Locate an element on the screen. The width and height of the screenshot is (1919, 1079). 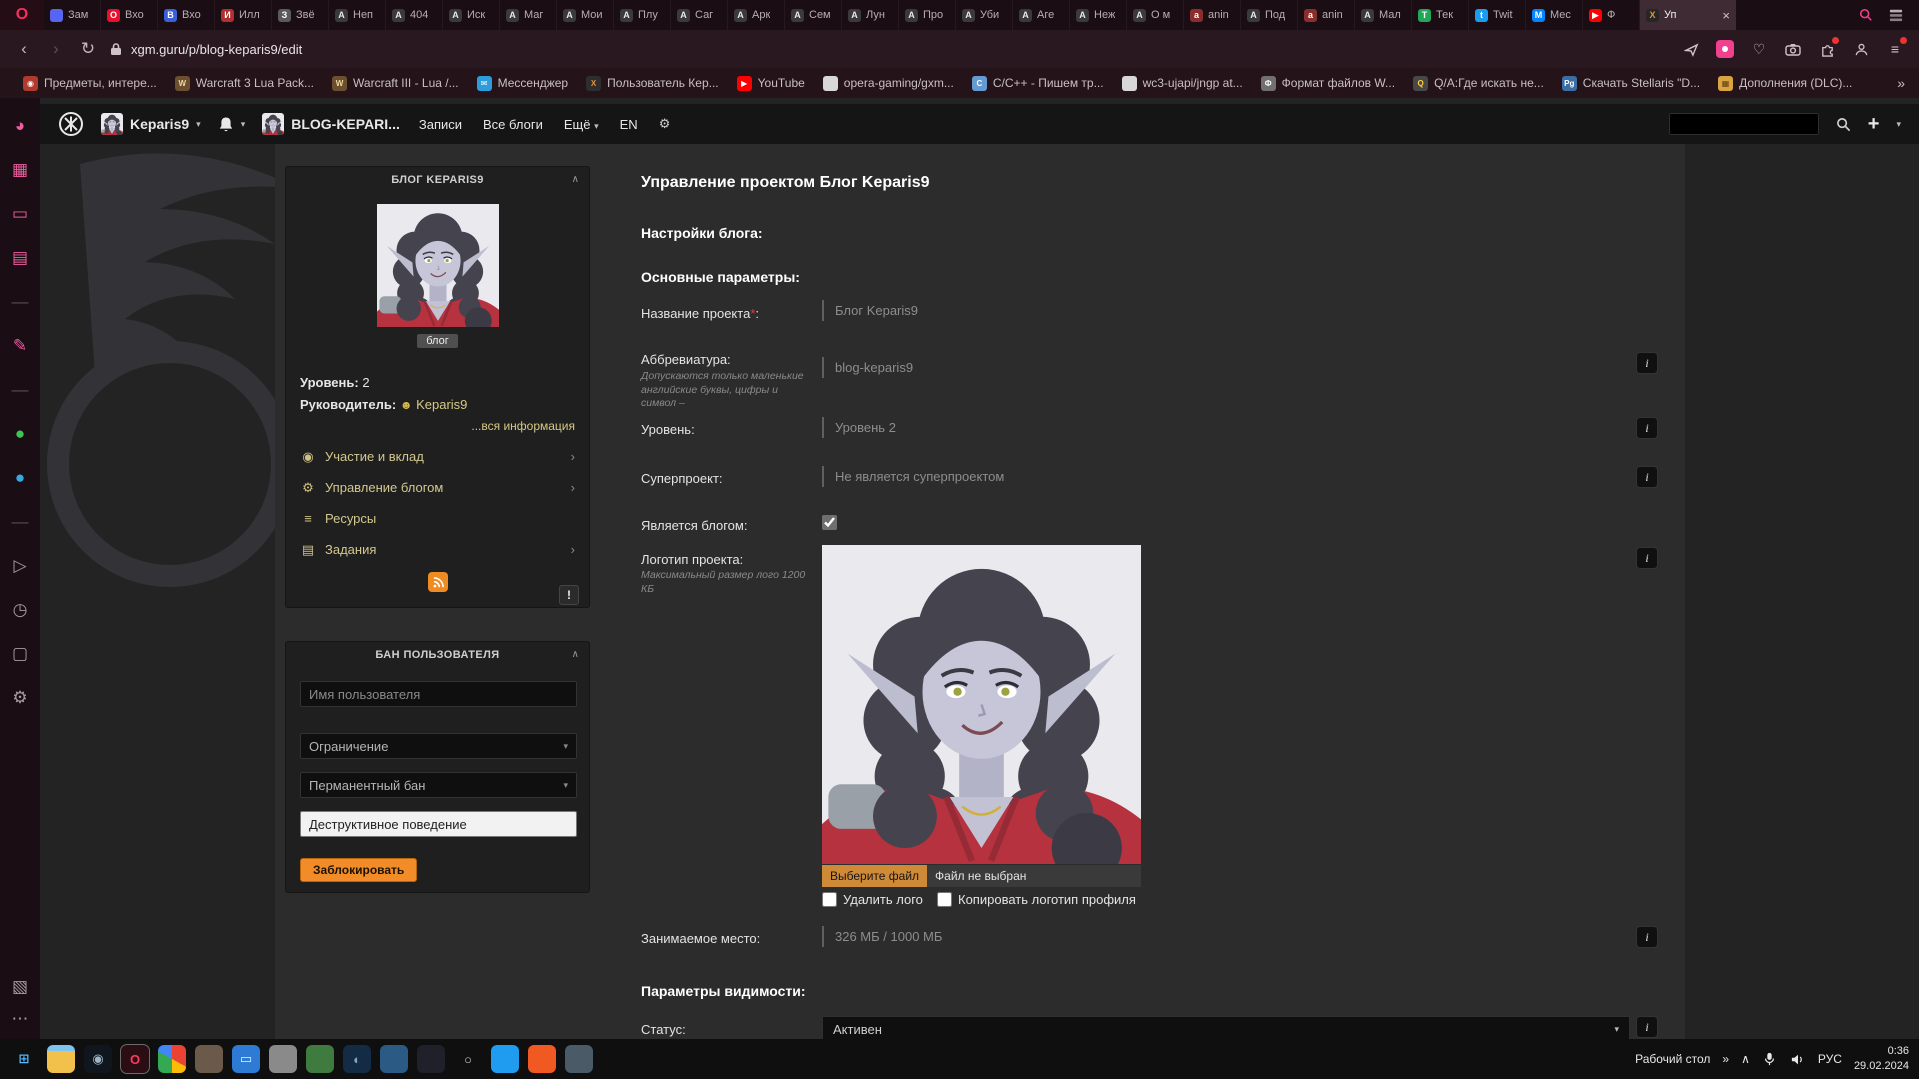
browser-tab: O Вхо is located at coordinates (129, 15).